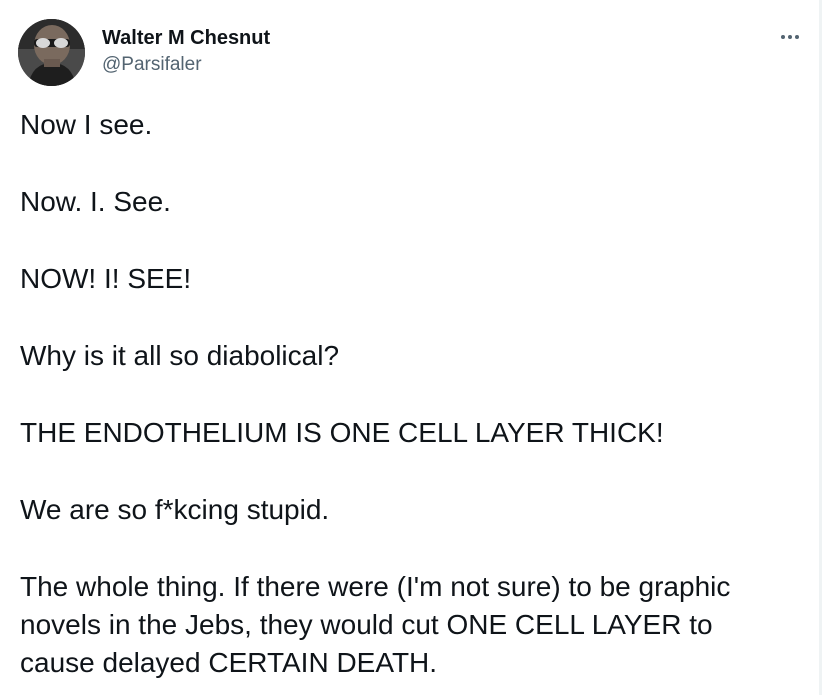 The width and height of the screenshot is (822, 695). Describe the element at coordinates (106, 278) in the screenshot. I see `tweet-paragraph: NOW! I! SEE!` at that location.